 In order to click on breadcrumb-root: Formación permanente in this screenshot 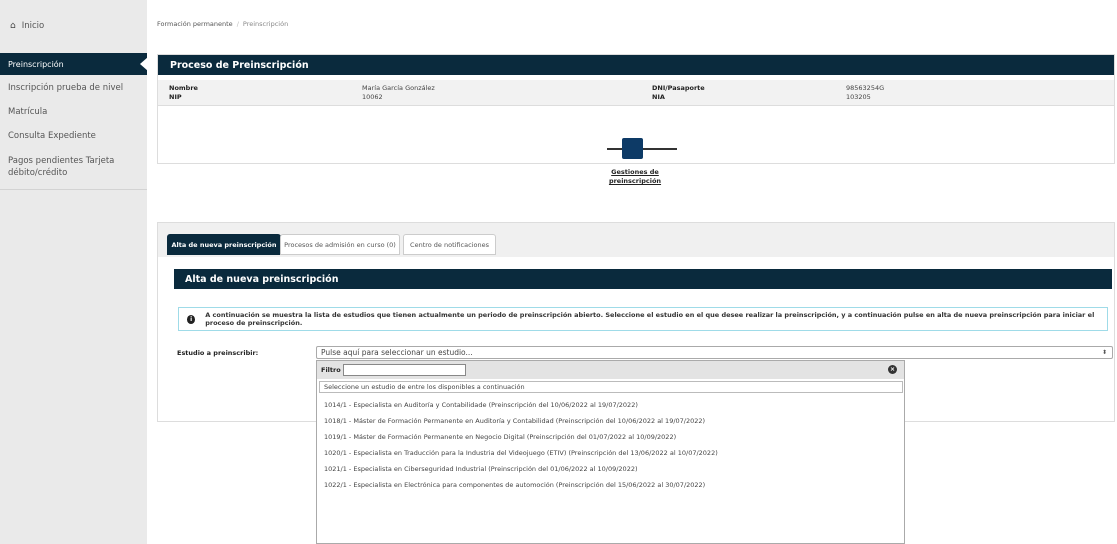, I will do `click(195, 24)`.